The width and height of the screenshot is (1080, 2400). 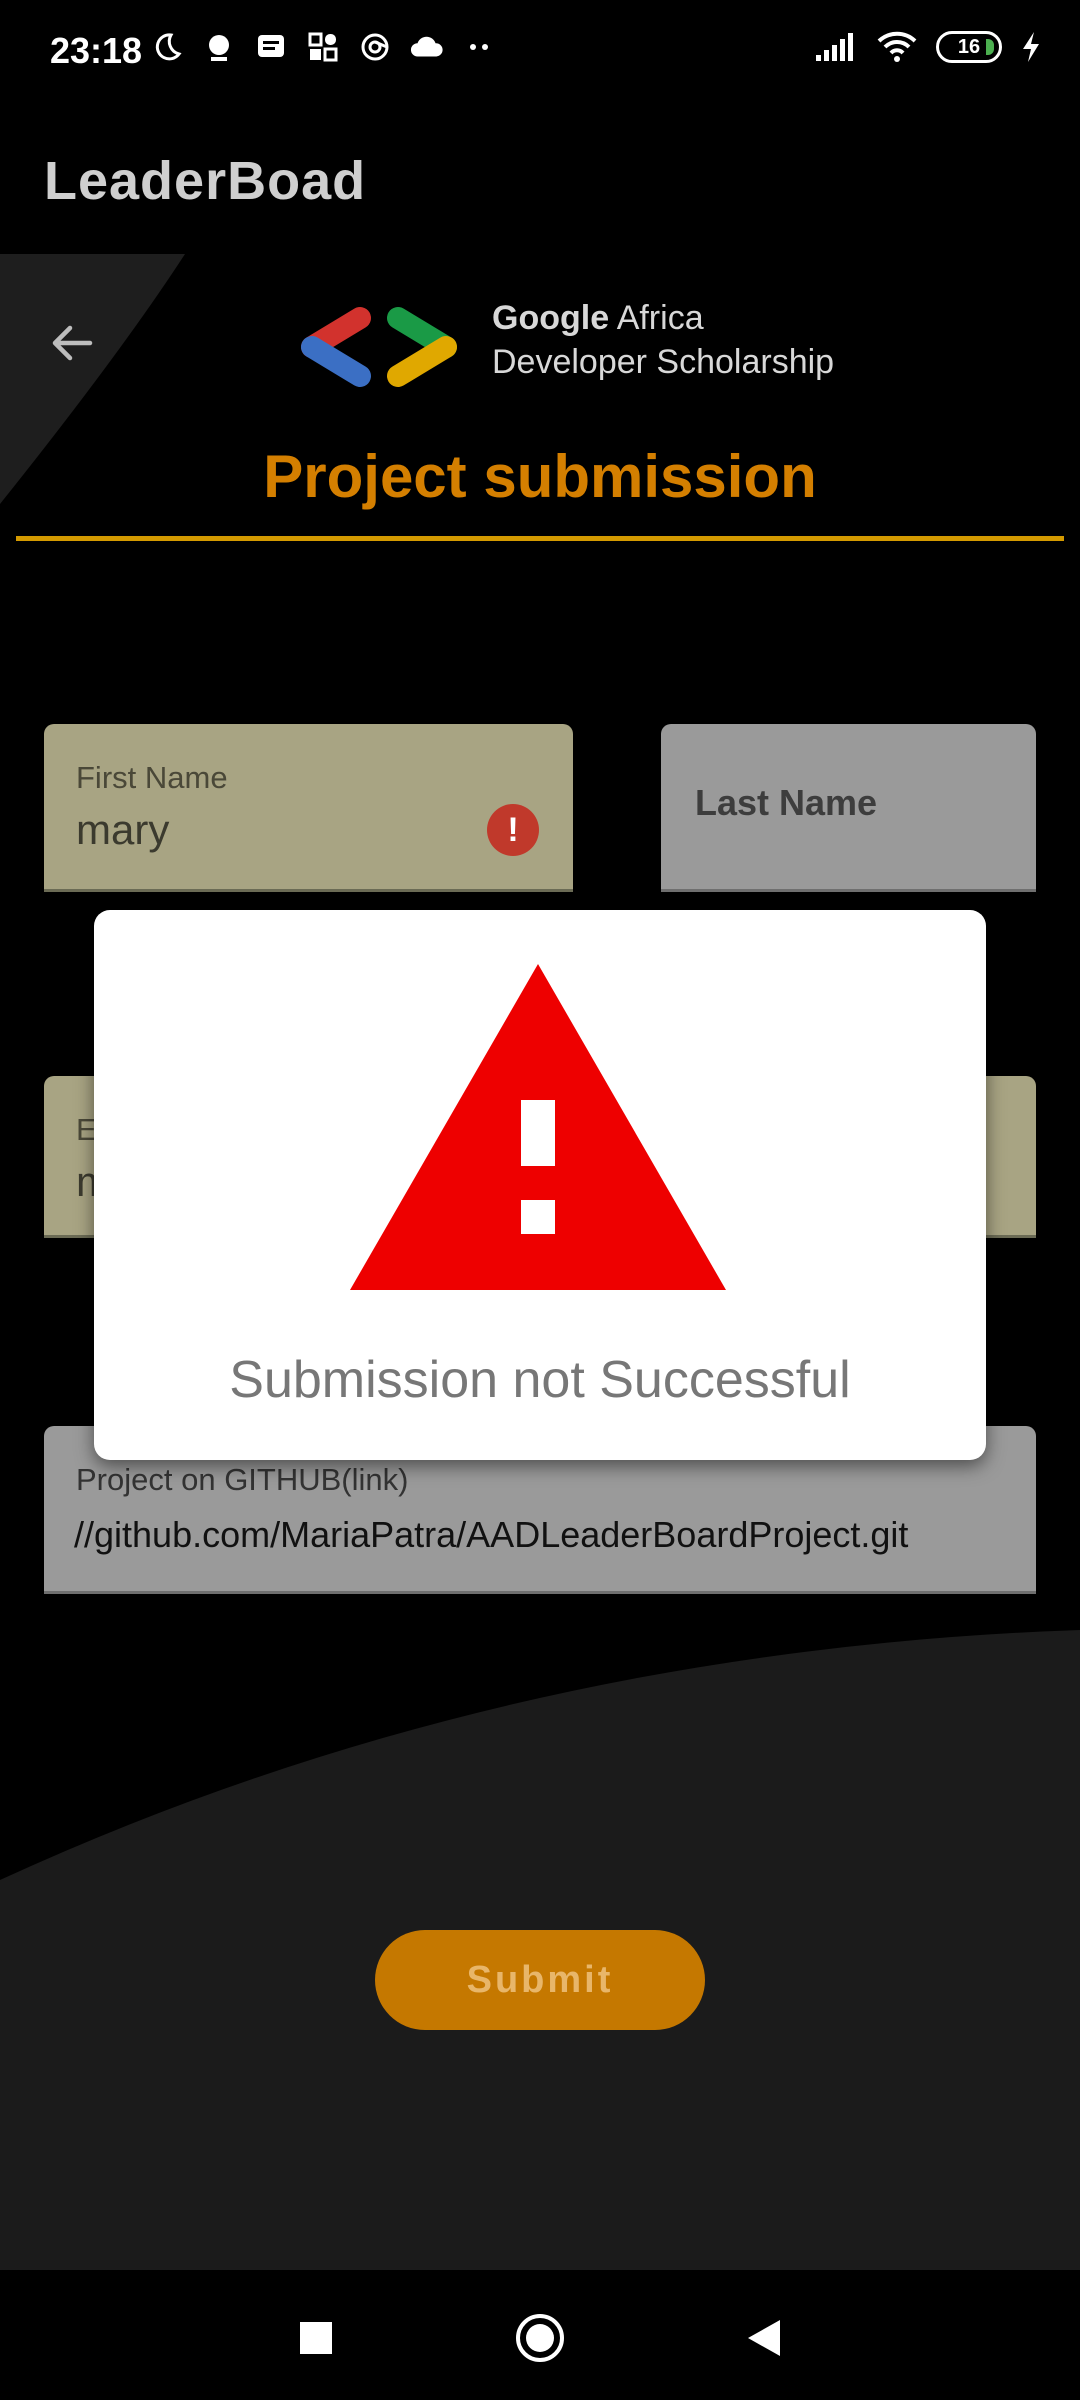 I want to click on battery-icon: 16, so click(x=969, y=47).